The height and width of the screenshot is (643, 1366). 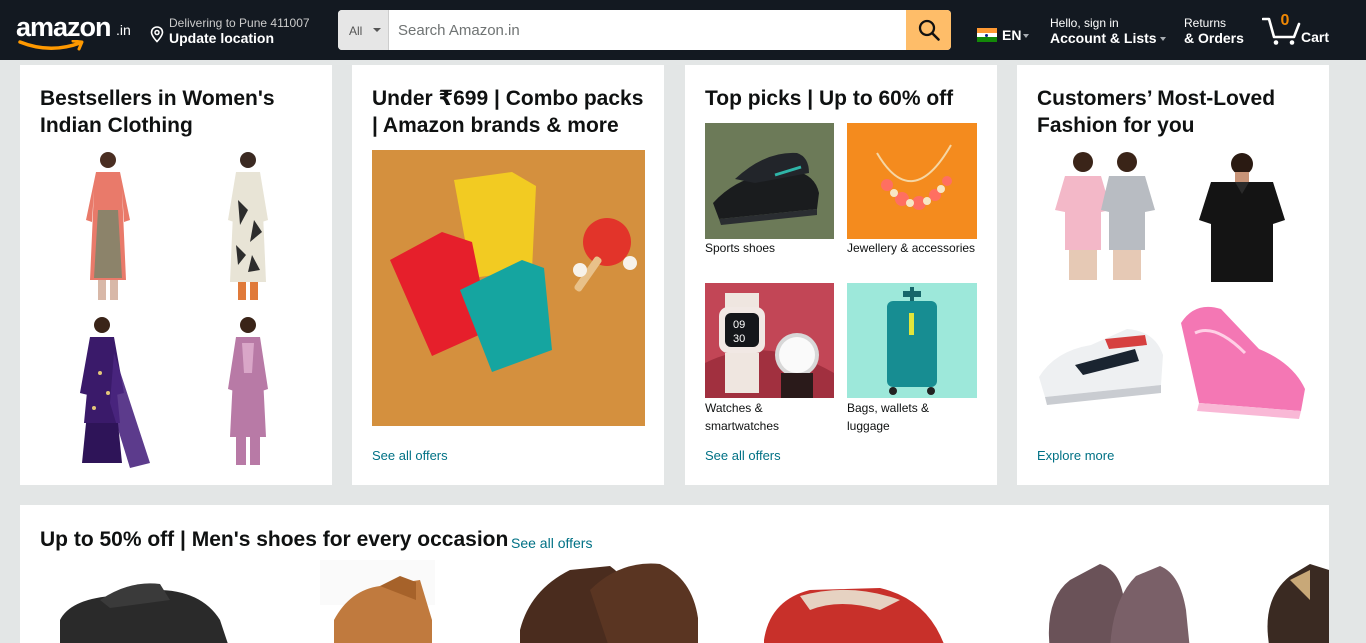 I want to click on product-image-boots, so click(x=1120, y=601).